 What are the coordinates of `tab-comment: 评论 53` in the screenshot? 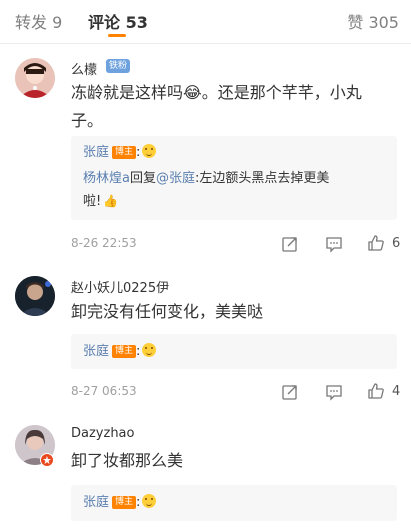 It's located at (118, 21).